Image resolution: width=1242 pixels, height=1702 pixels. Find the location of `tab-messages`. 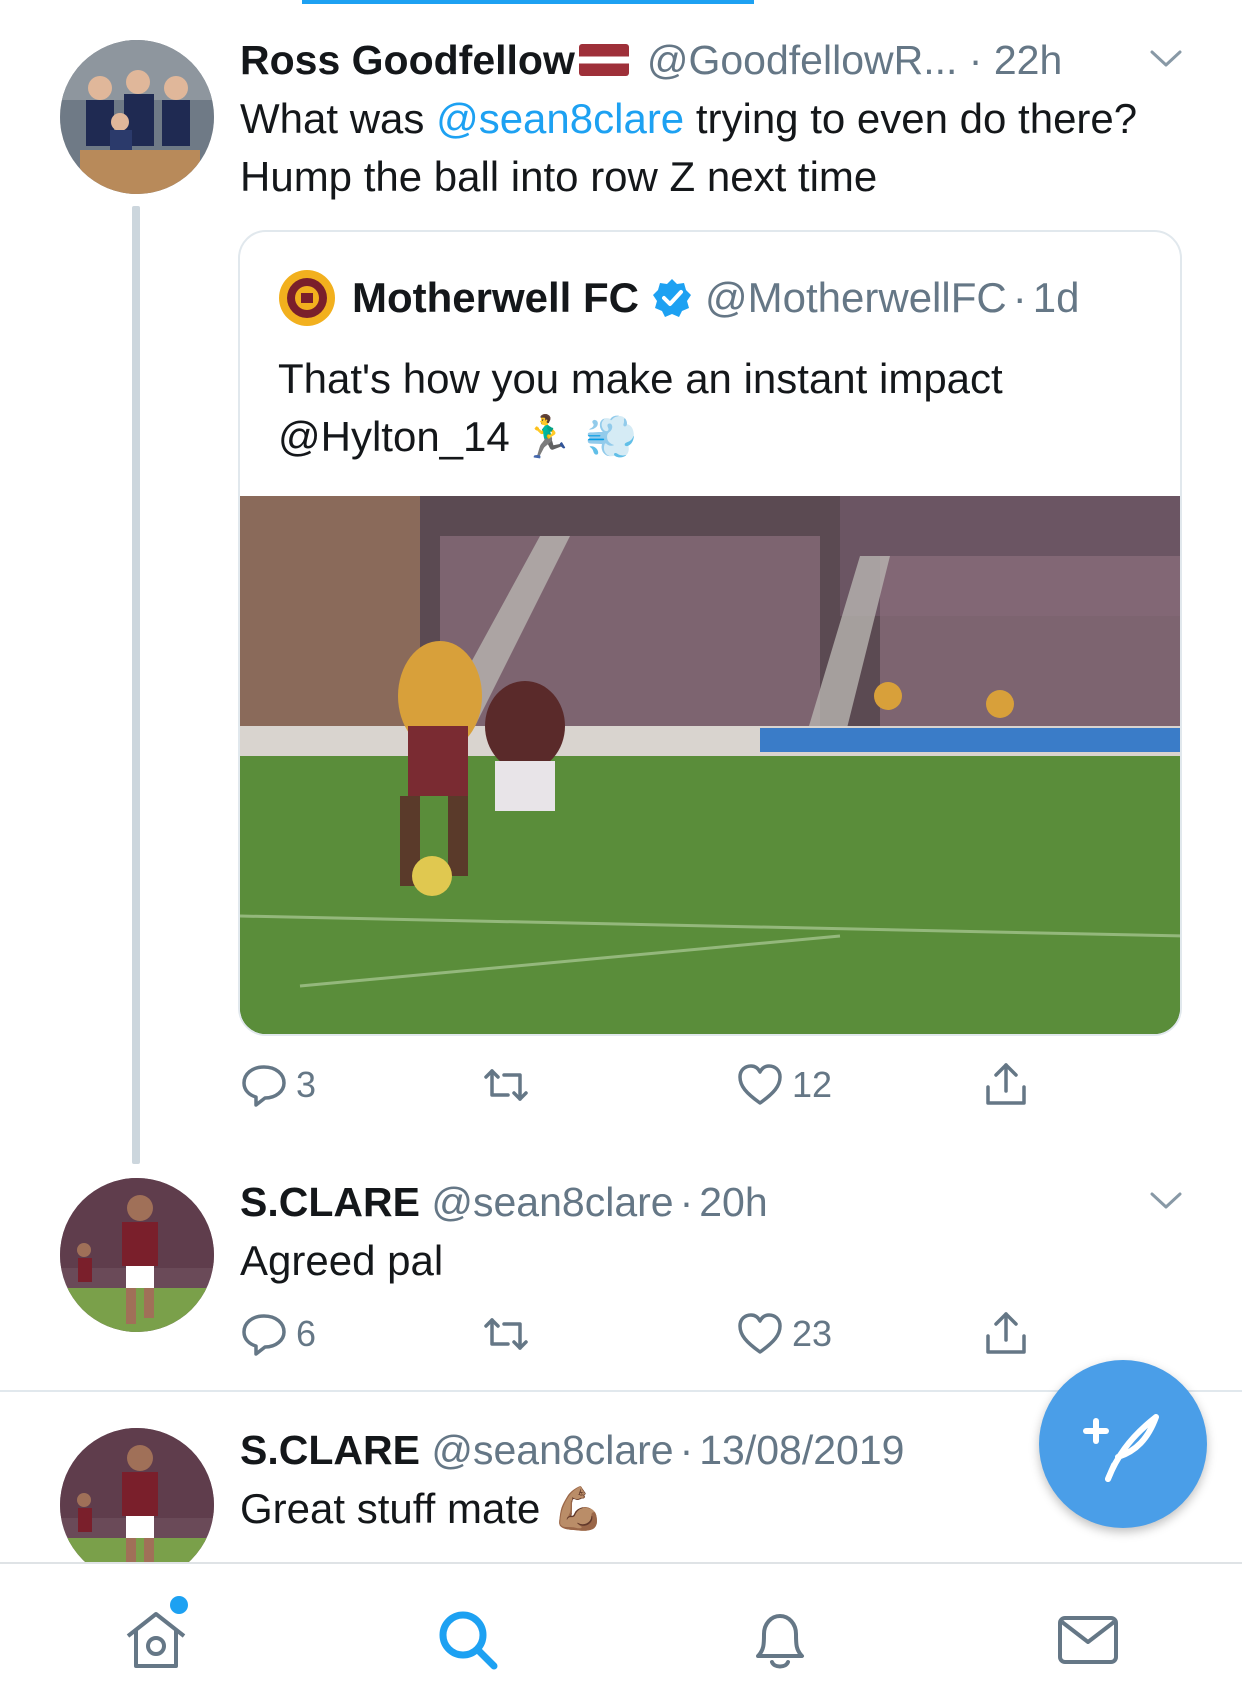

tab-messages is located at coordinates (1088, 1640).